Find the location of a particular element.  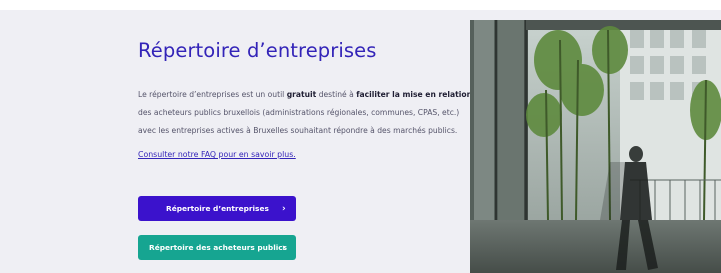

public-buyers-directory-label: Répertoire des acheteurs publics is located at coordinates (218, 247).